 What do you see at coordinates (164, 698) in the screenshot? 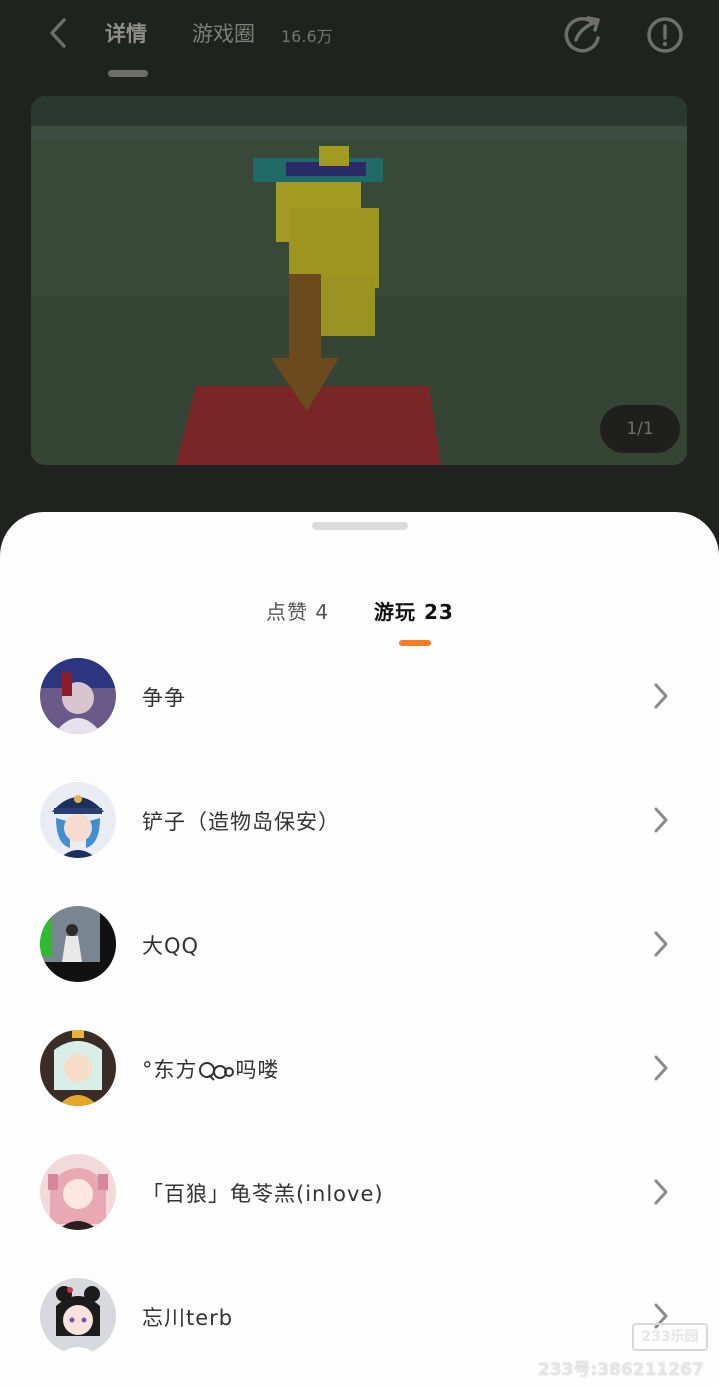
I see `user-name: 争争` at bounding box center [164, 698].